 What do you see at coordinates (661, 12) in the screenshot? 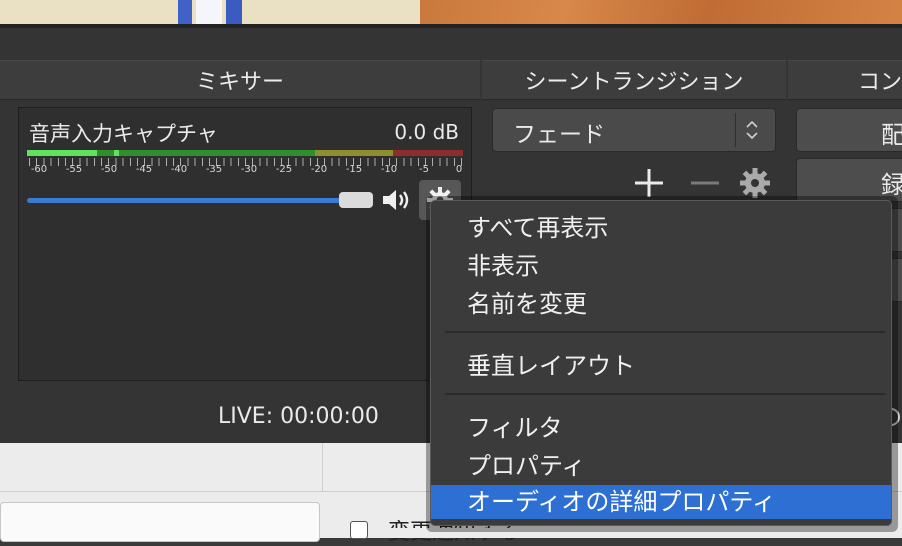
I see `preview-scene-right` at bounding box center [661, 12].